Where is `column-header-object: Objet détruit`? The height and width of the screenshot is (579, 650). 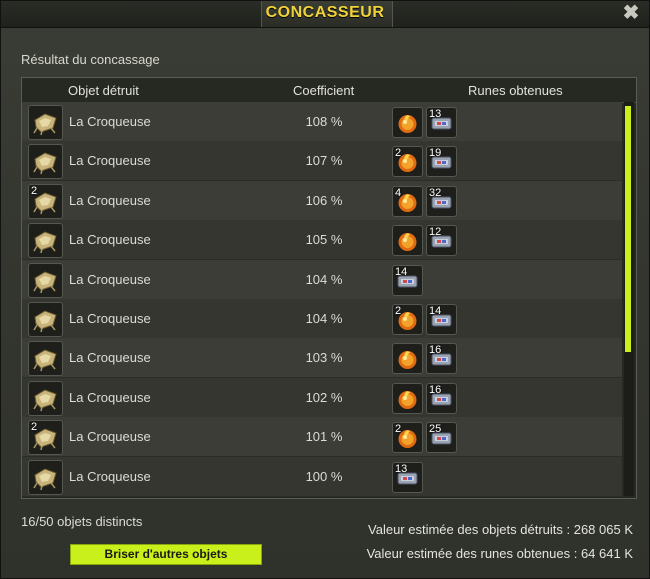
column-header-object: Objet détruit is located at coordinates (103, 90).